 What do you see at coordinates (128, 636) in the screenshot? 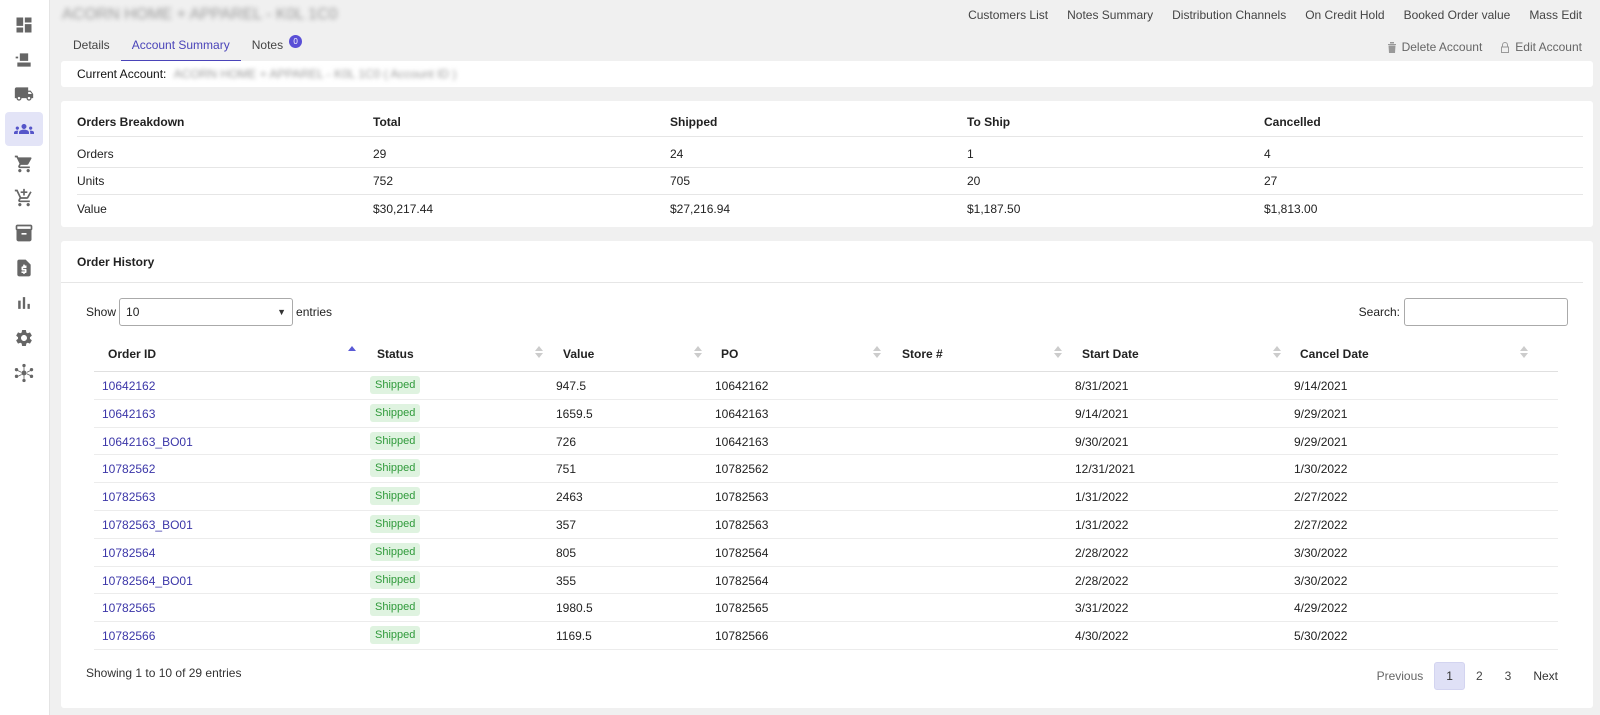
I see `order-id-link: 10782566` at bounding box center [128, 636].